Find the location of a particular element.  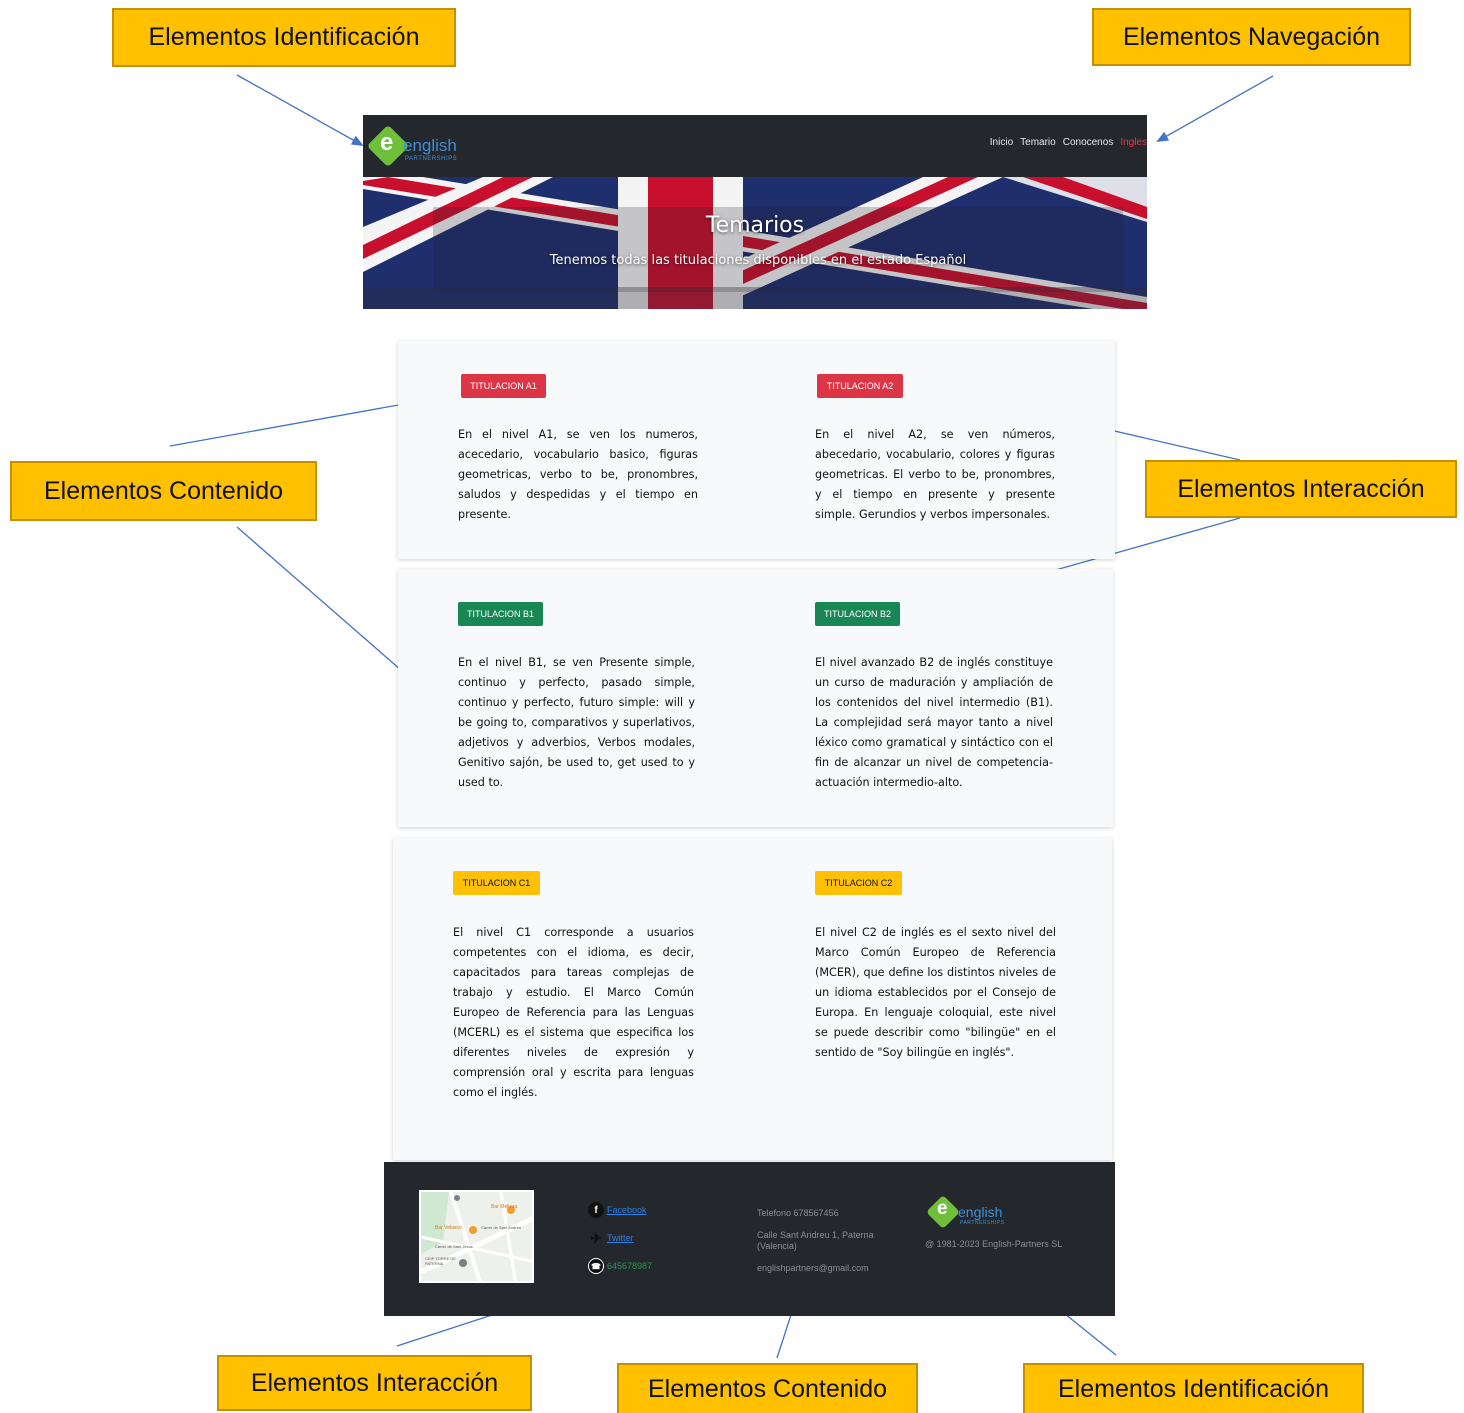

badge-titulacion-a1: TITULACION A1 is located at coordinates (503, 386).